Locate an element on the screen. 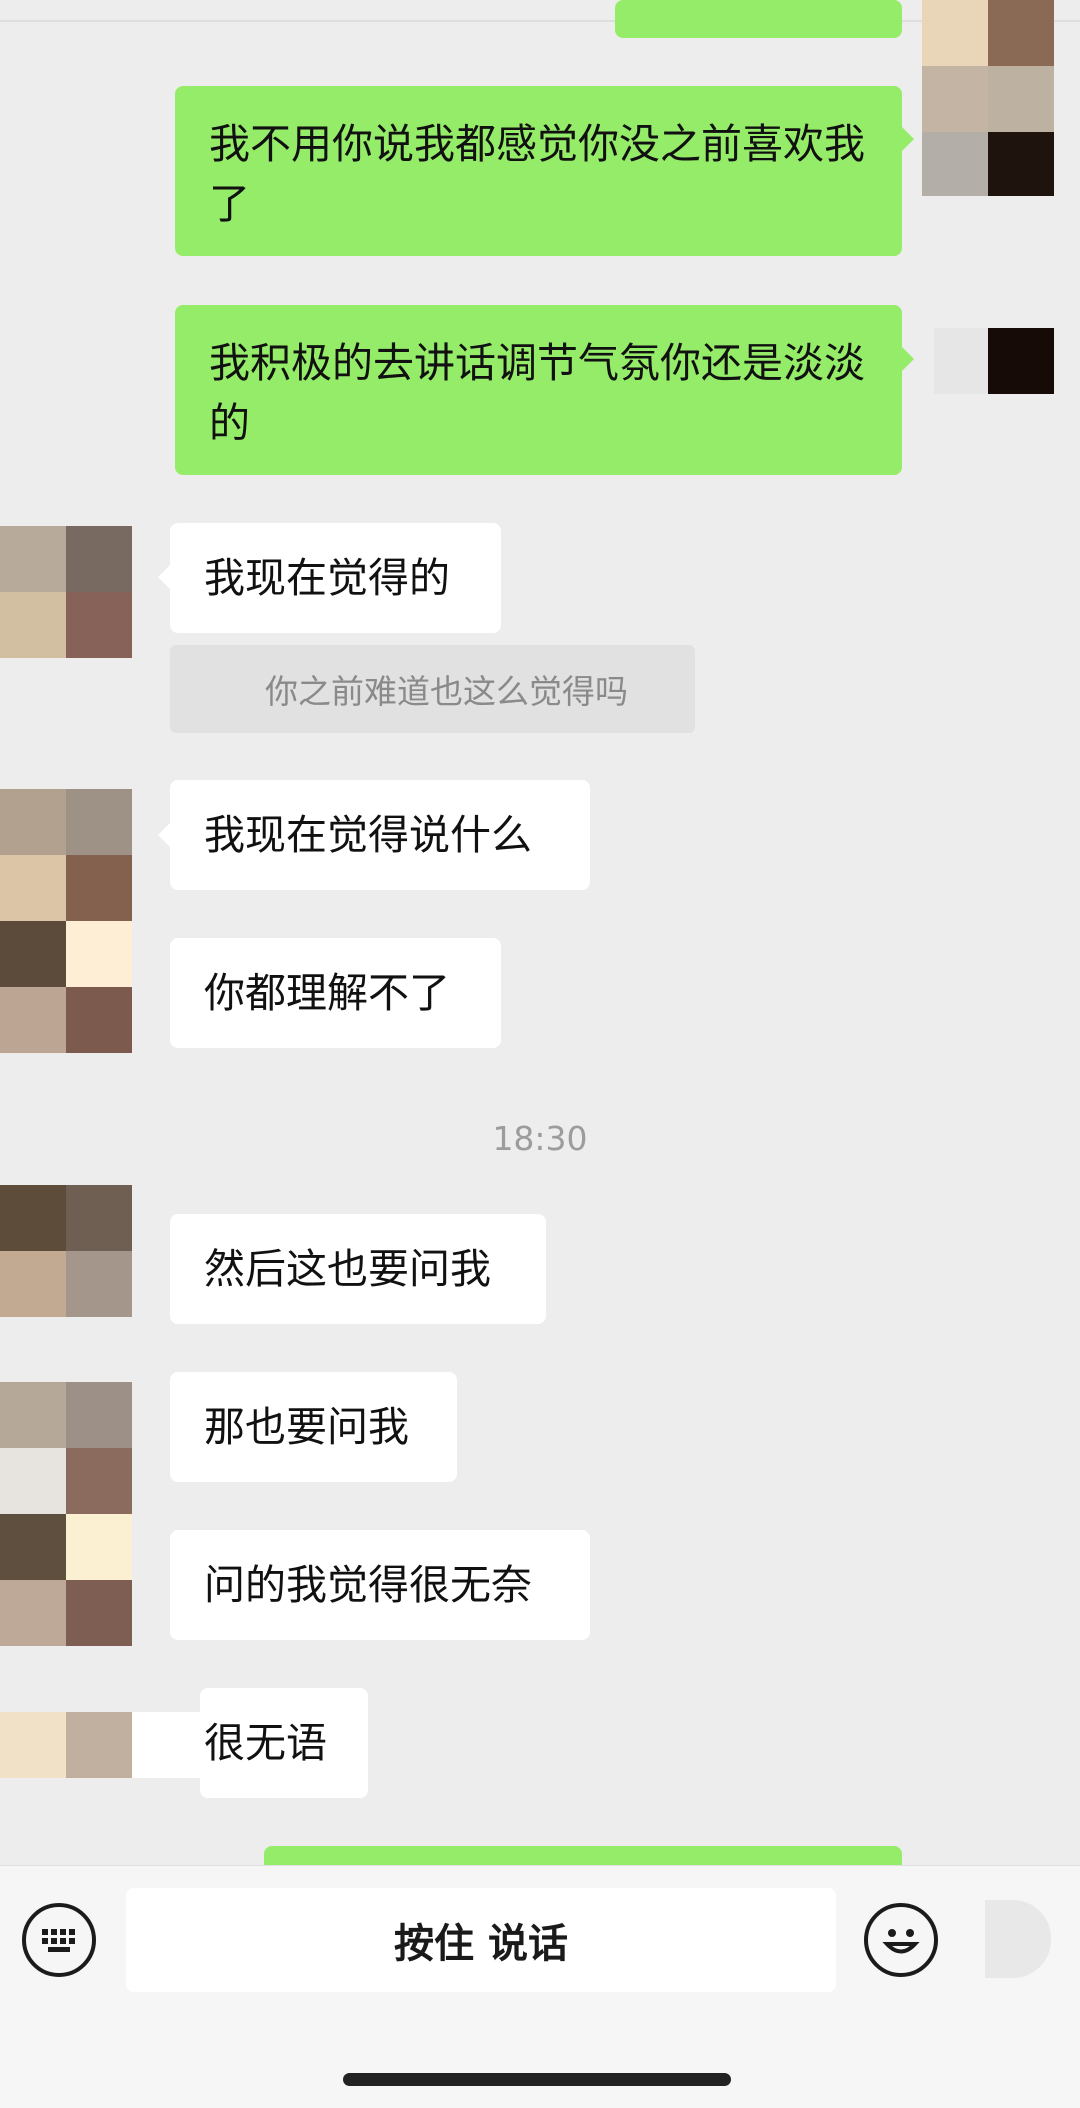  message-text: 那也要问我 is located at coordinates (306, 1427).